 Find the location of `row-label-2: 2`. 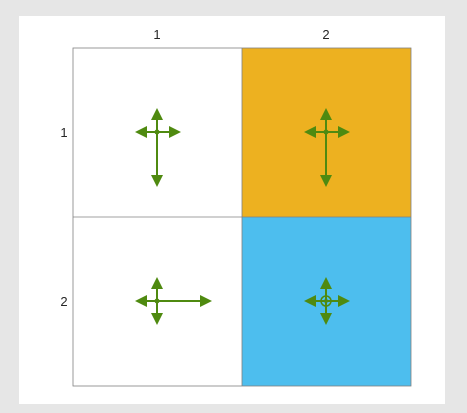

row-label-2: 2 is located at coordinates (63, 301).